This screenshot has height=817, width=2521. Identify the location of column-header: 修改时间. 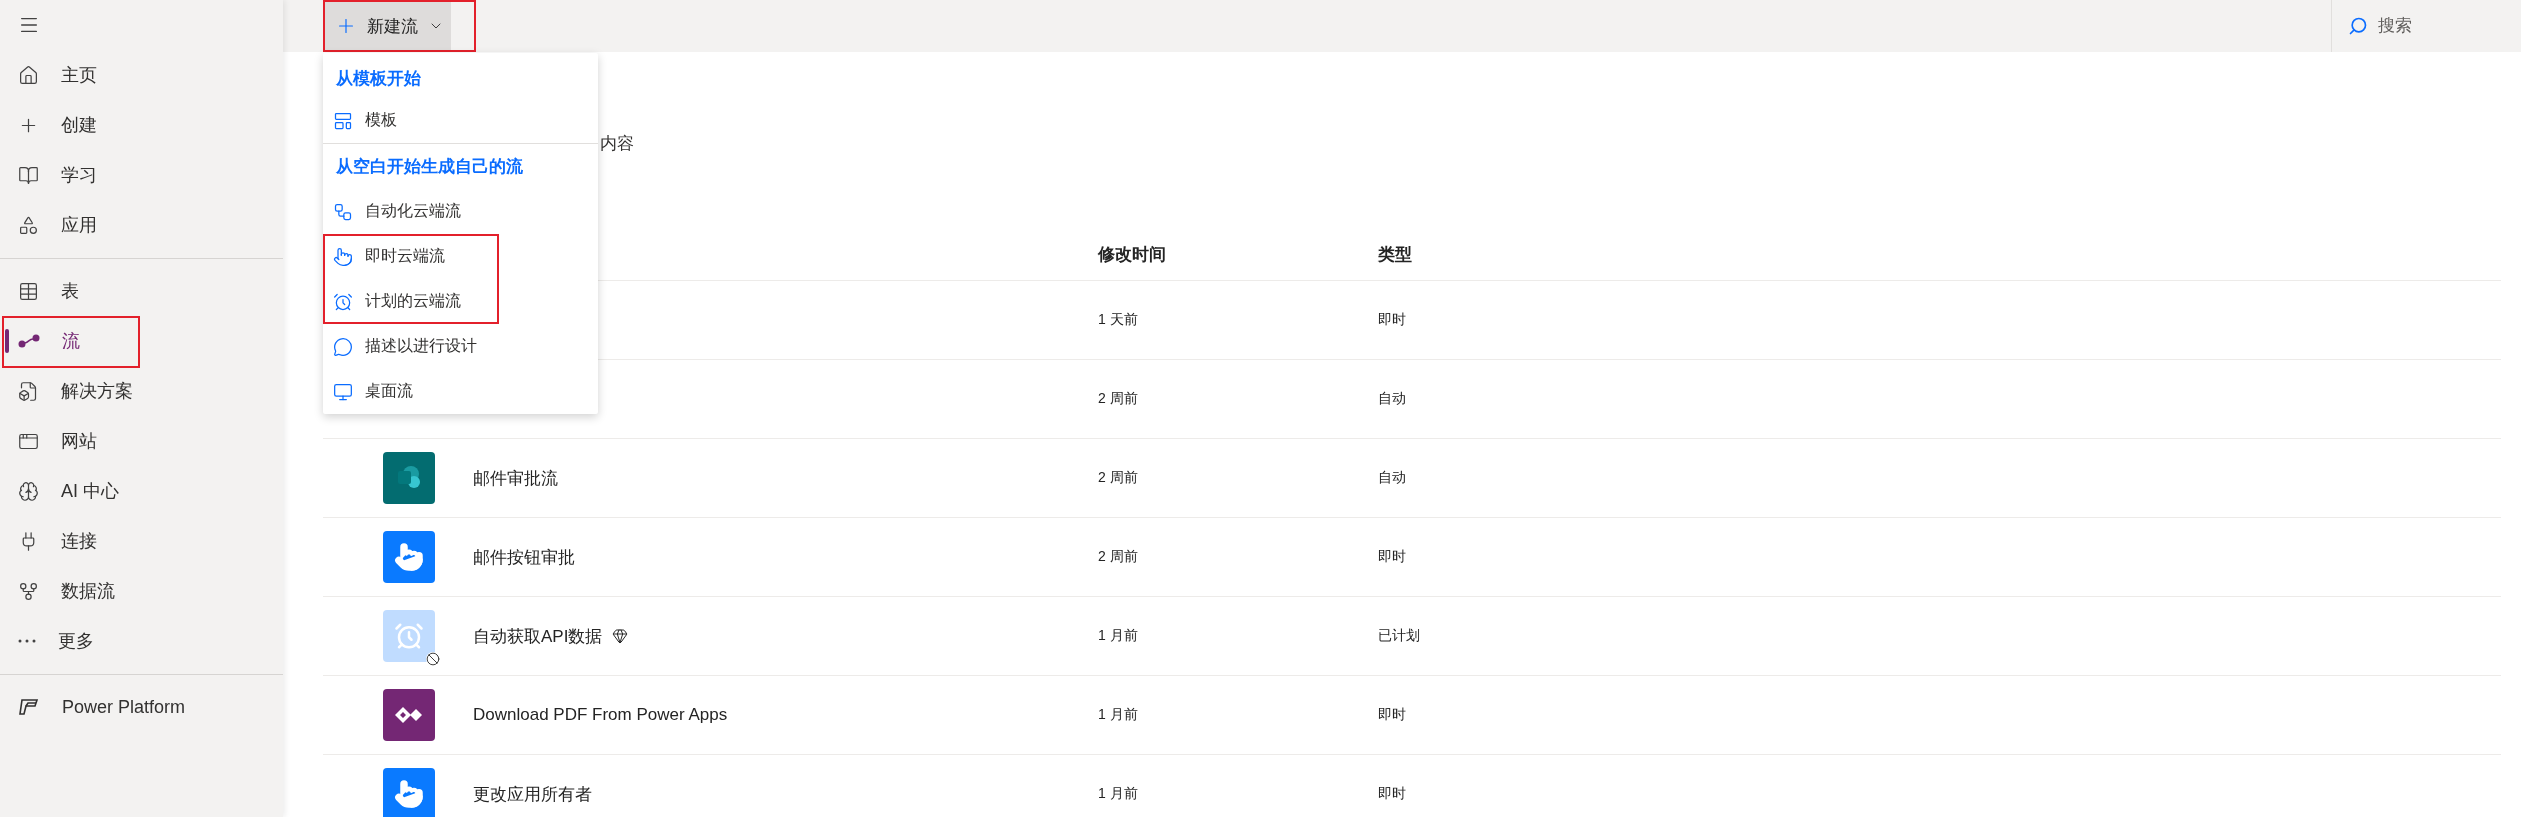
(1238, 254).